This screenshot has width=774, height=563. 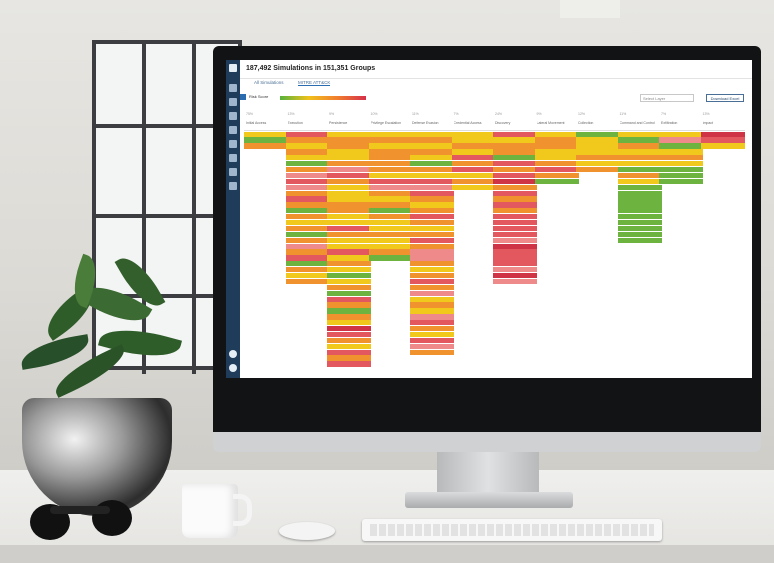 I want to click on tab-mitre-attack: MITRE ATT&CK, so click(x=314, y=83).